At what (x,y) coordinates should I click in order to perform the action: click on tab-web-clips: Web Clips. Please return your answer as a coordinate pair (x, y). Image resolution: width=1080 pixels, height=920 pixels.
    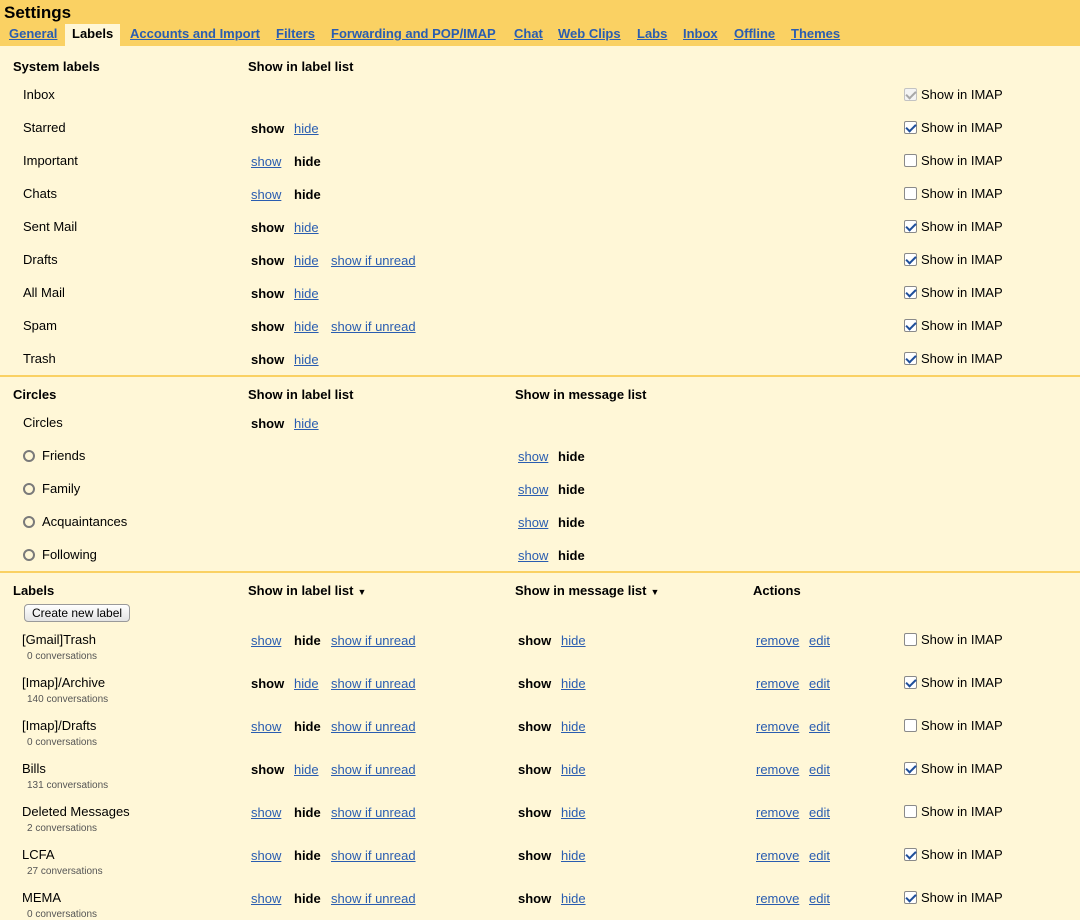
    Looking at the image, I should click on (589, 35).